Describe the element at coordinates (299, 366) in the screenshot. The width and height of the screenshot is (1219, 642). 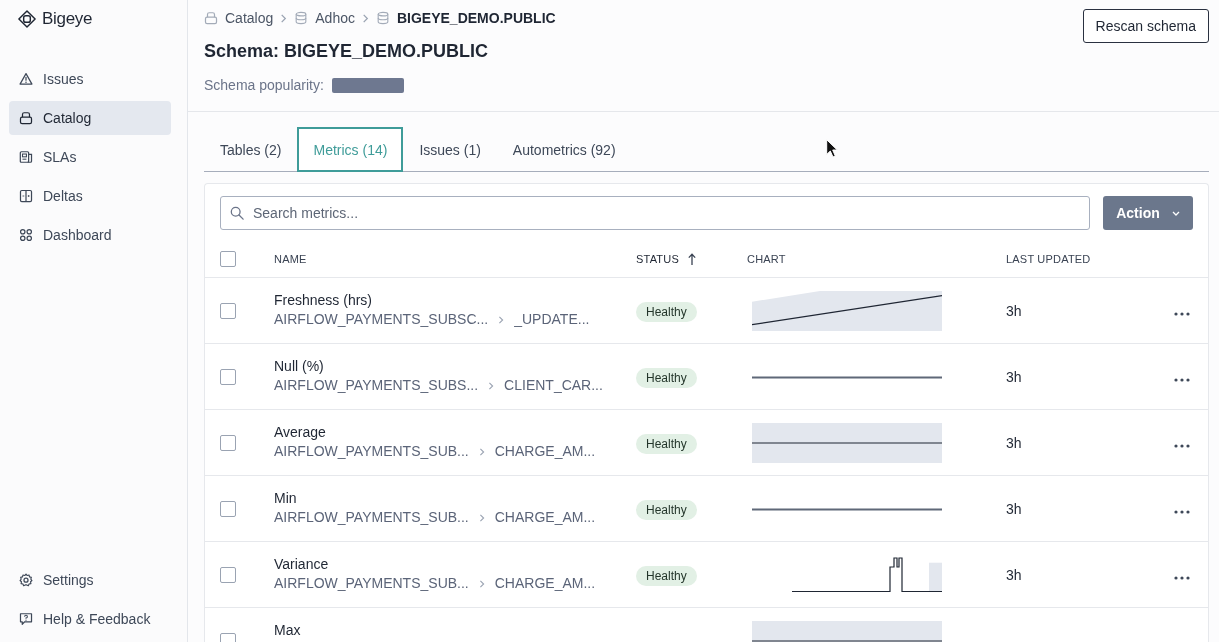
I see `metric-name: Null (%)` at that location.